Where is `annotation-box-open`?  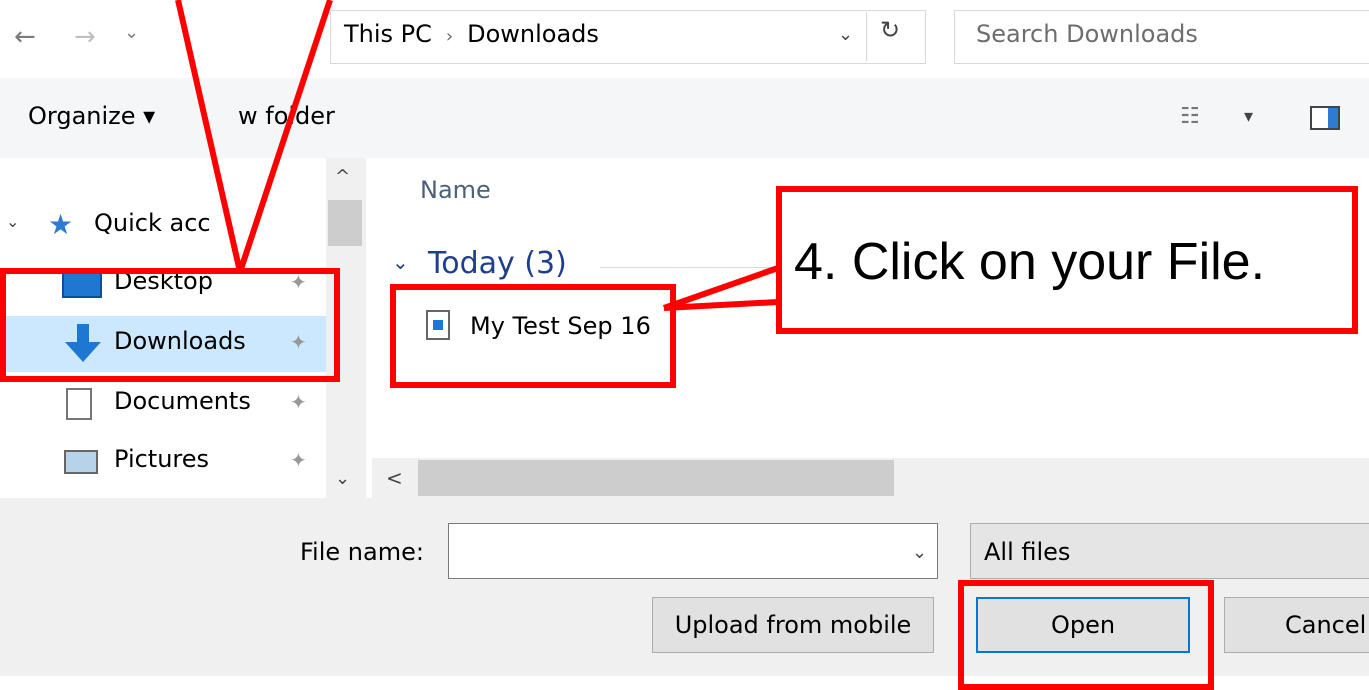 annotation-box-open is located at coordinates (1086, 635).